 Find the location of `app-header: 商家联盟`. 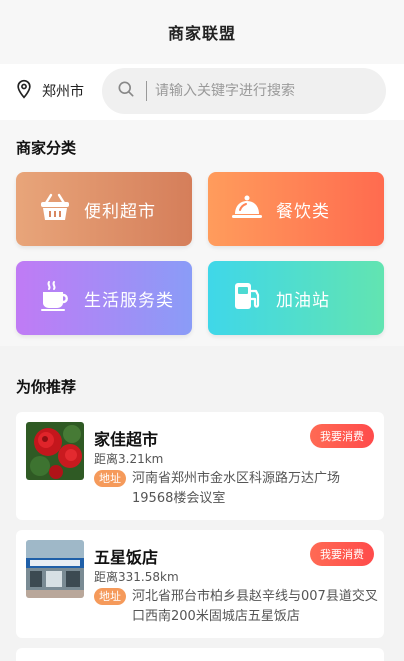

app-header: 商家联盟 is located at coordinates (202, 32).